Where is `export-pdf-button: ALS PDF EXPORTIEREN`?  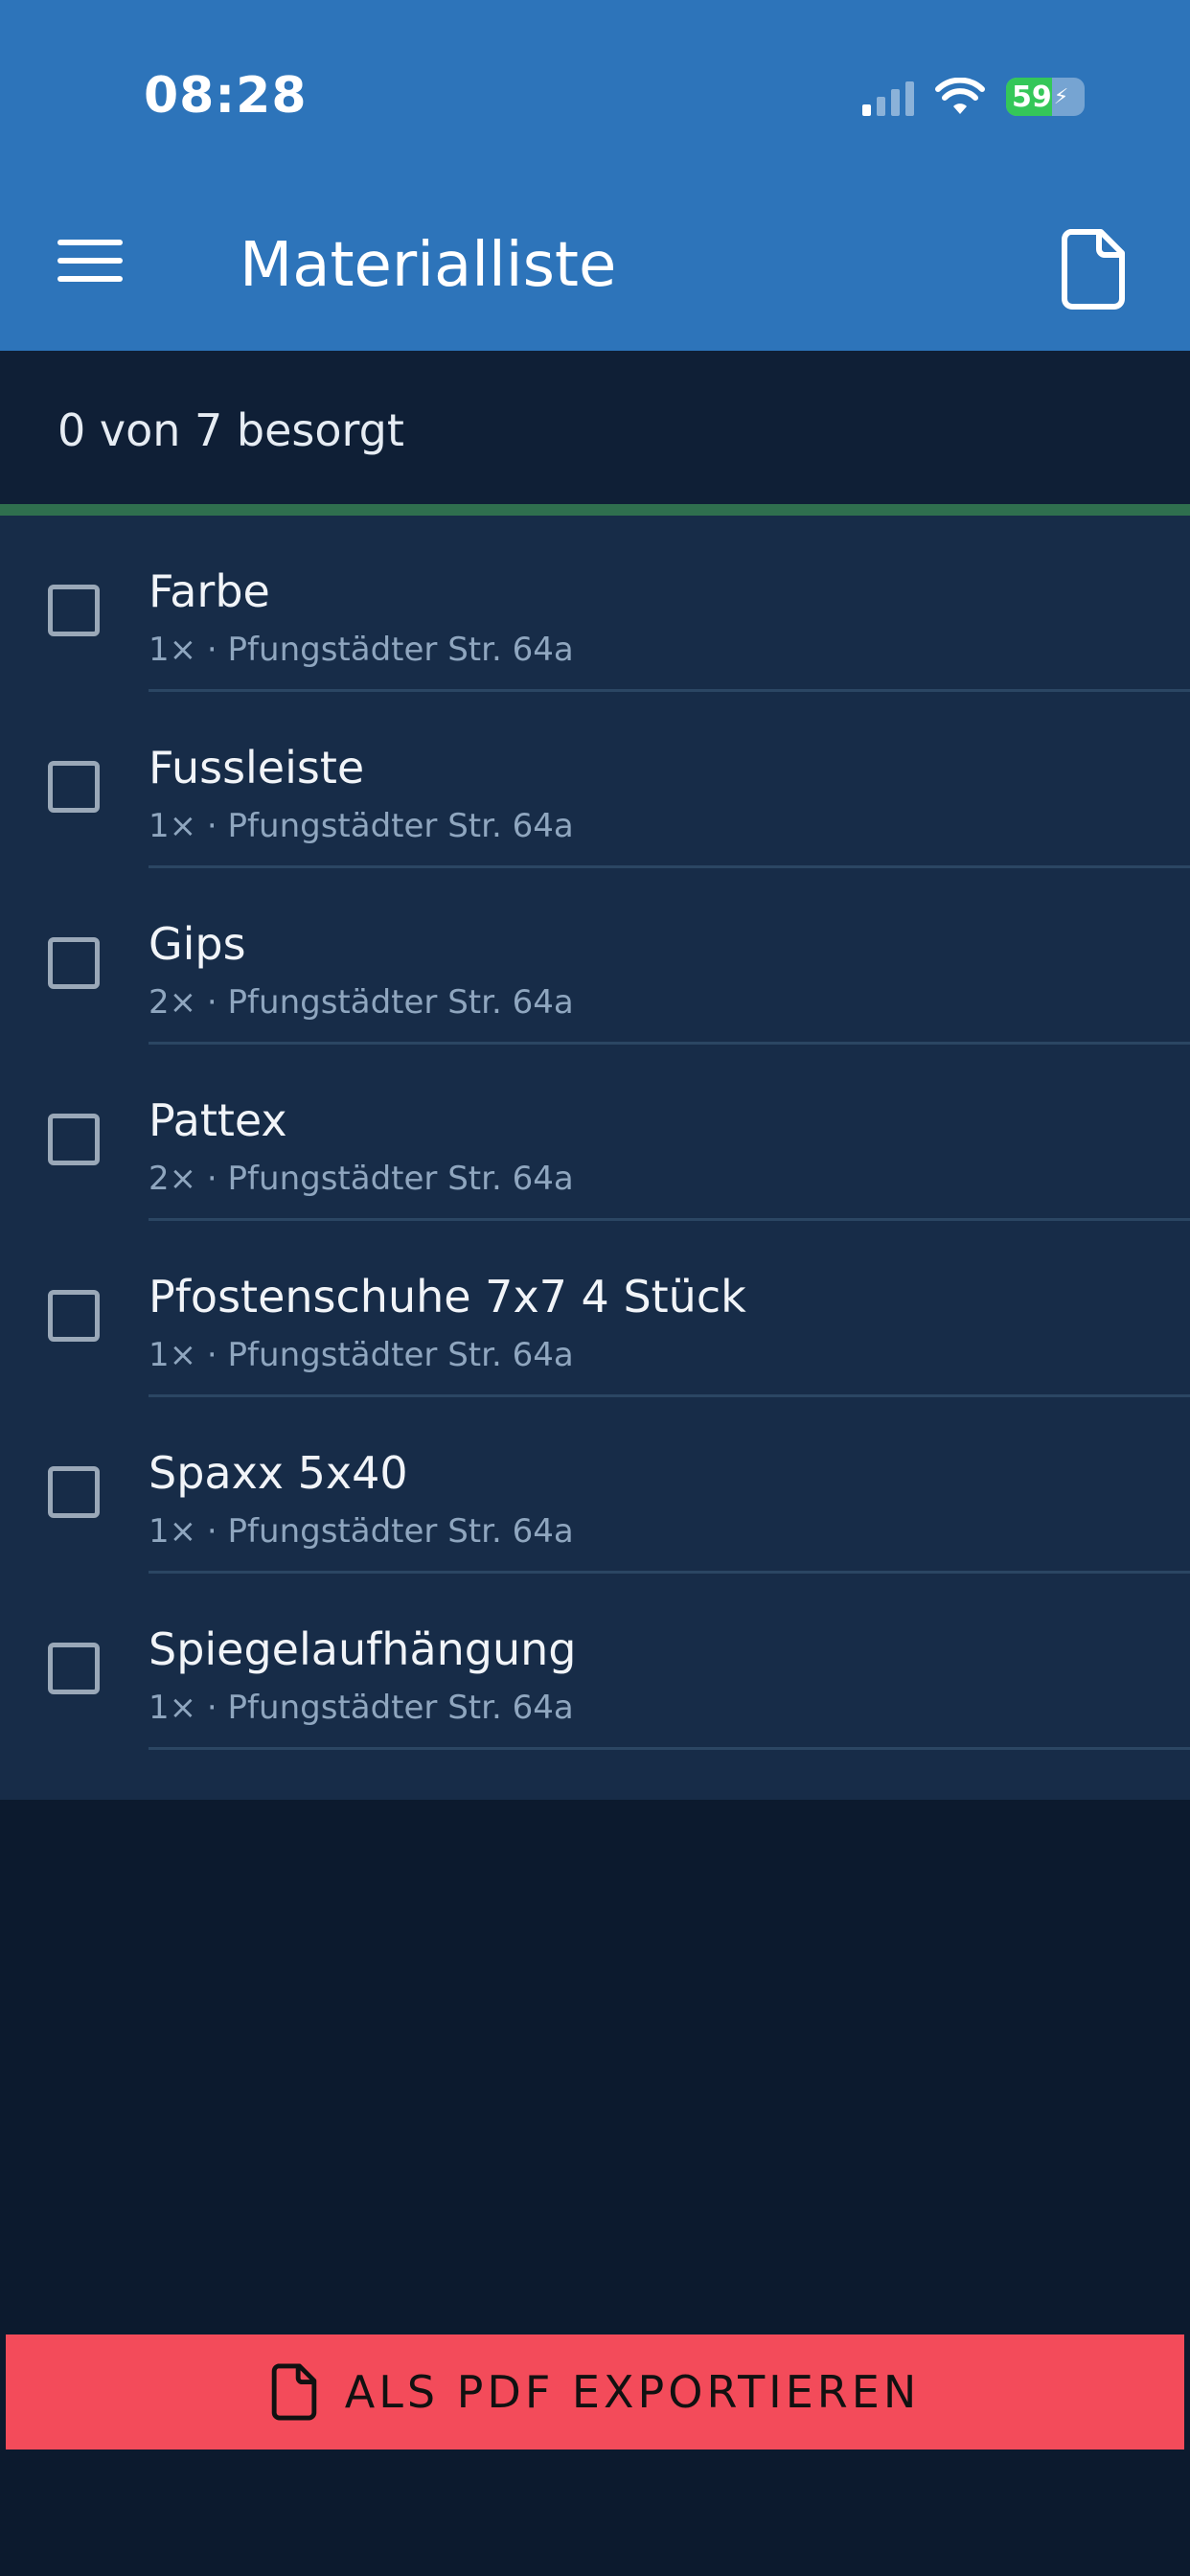 export-pdf-button: ALS PDF EXPORTIEREN is located at coordinates (595, 2392).